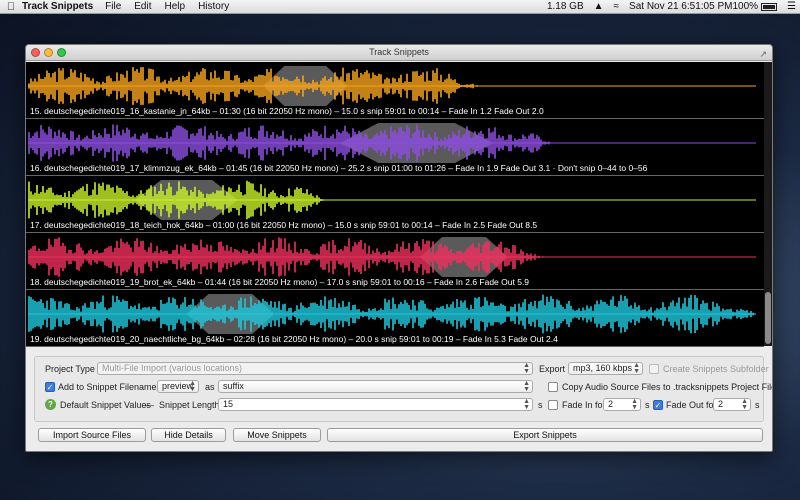 This screenshot has width=800, height=500. I want to click on move-snippets-button: Move Snippets, so click(277, 435).